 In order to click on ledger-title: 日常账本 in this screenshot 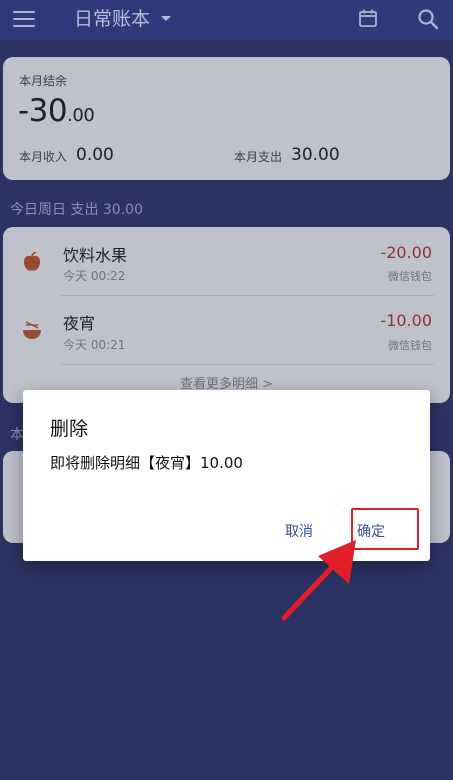, I will do `click(112, 19)`.